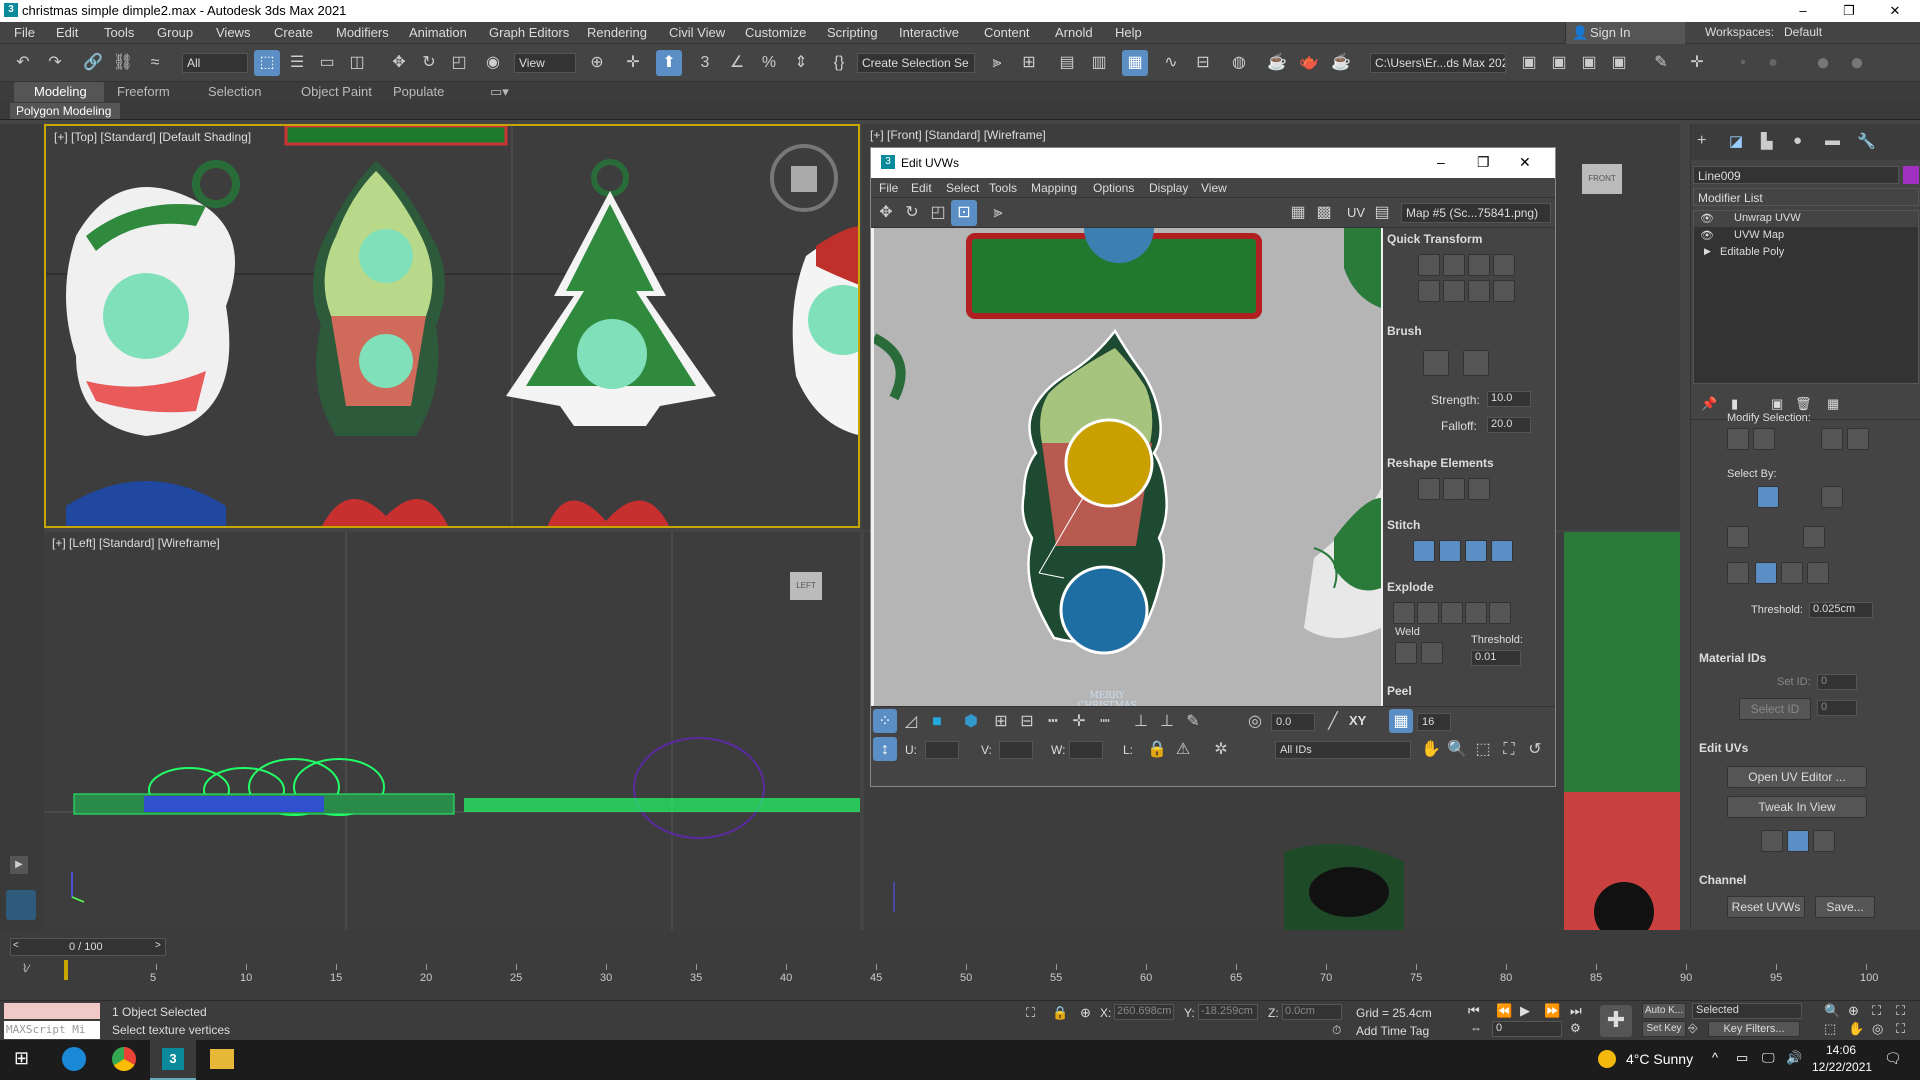 The width and height of the screenshot is (1920, 1080). Describe the element at coordinates (1167, 721) in the screenshot. I see `uvw-snap2-icon: ⊥` at that location.